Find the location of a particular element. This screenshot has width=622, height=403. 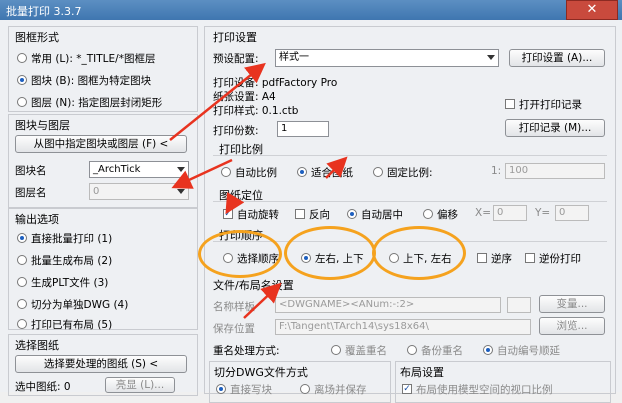

arrow-to-preset is located at coordinates (217, 101).